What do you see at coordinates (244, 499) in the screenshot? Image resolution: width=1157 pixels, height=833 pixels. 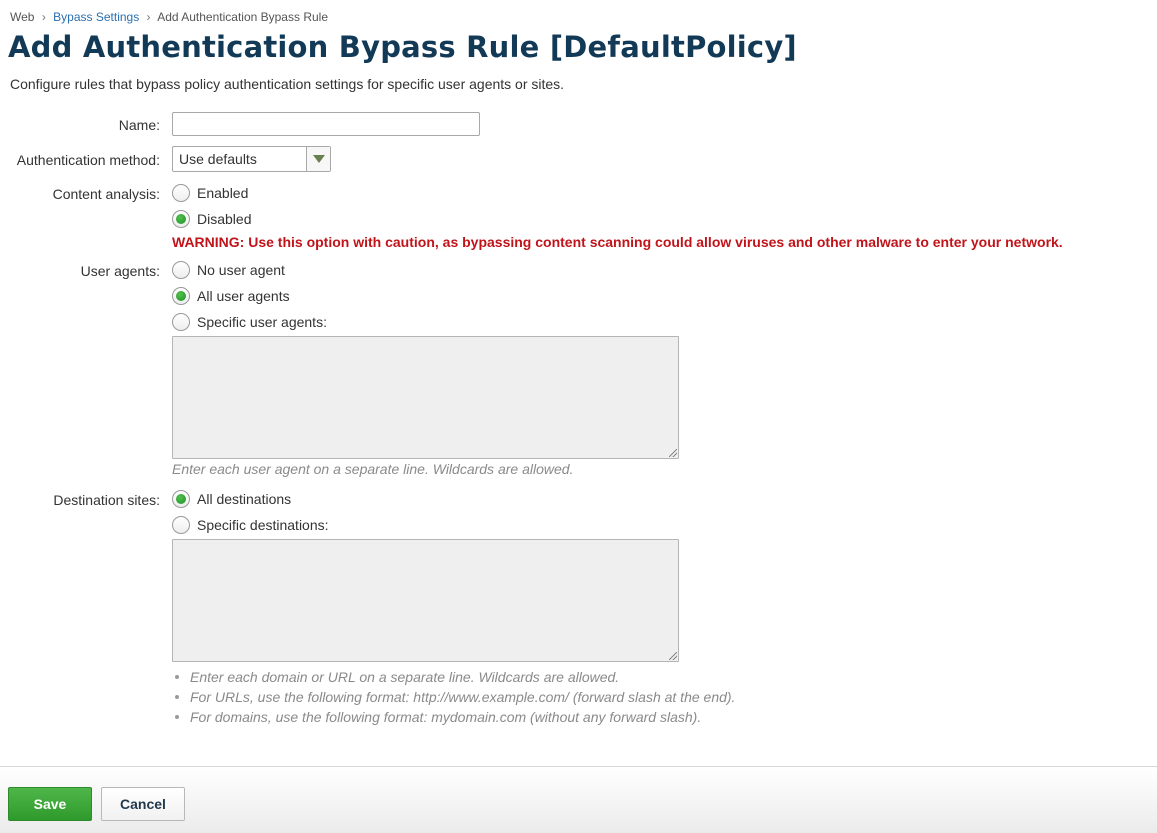 I see `radio-label: All destinations` at bounding box center [244, 499].